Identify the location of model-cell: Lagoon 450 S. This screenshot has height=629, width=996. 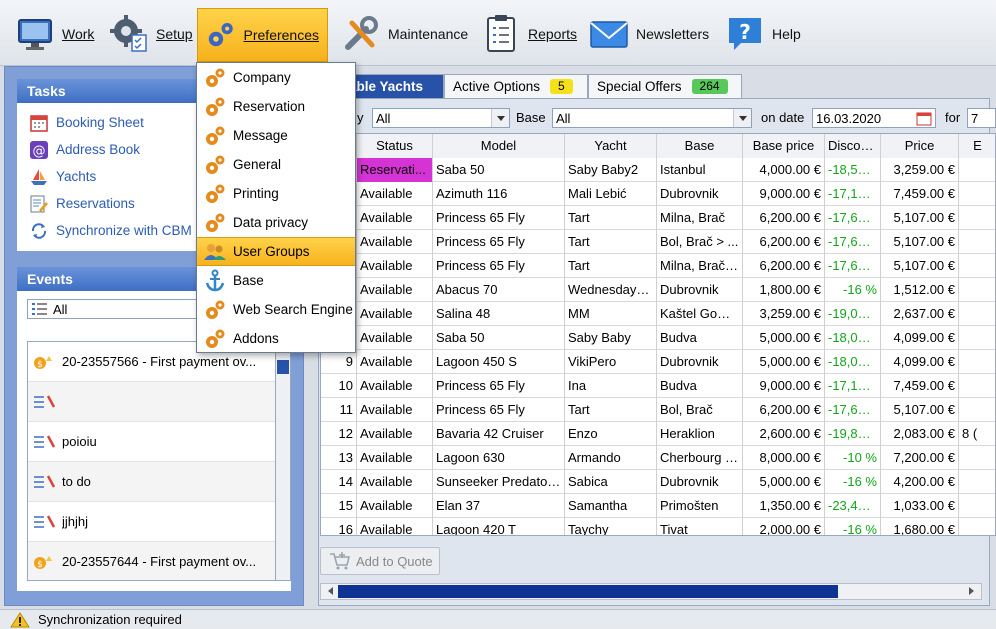
(499, 362).